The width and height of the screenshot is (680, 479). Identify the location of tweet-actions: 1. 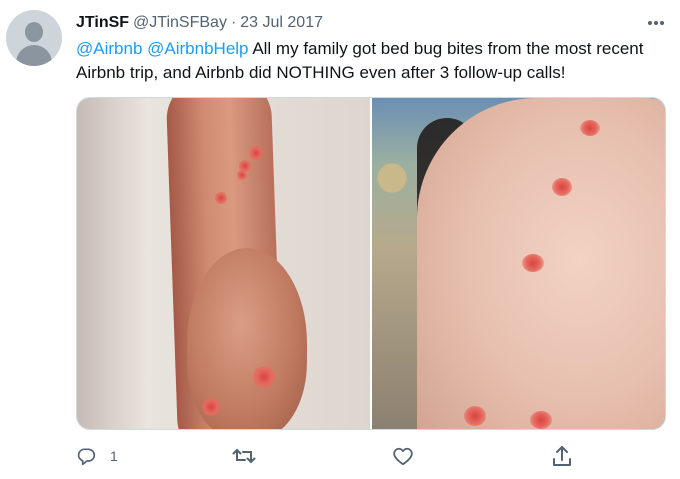
(336, 456).